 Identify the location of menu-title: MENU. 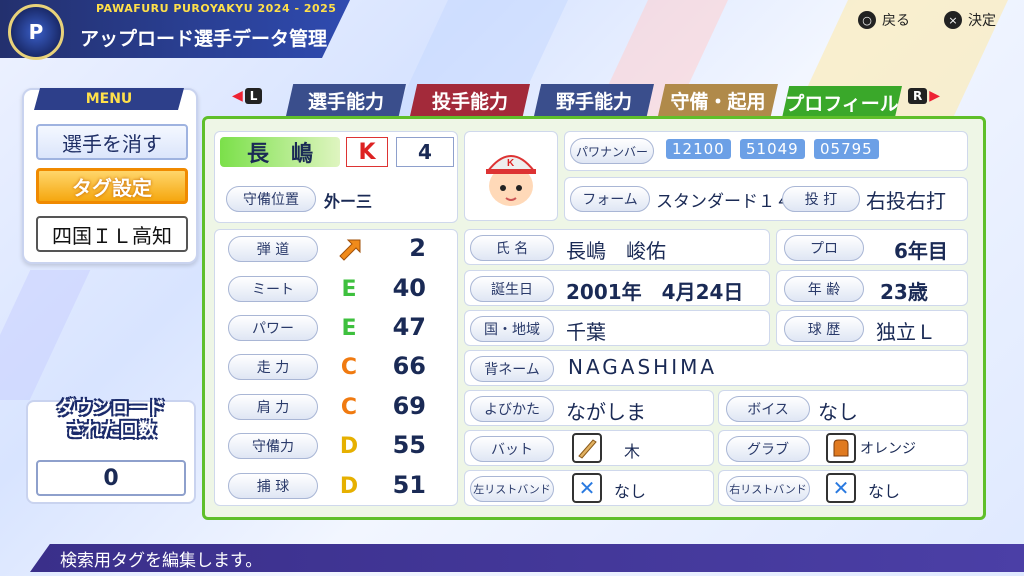
(109, 99).